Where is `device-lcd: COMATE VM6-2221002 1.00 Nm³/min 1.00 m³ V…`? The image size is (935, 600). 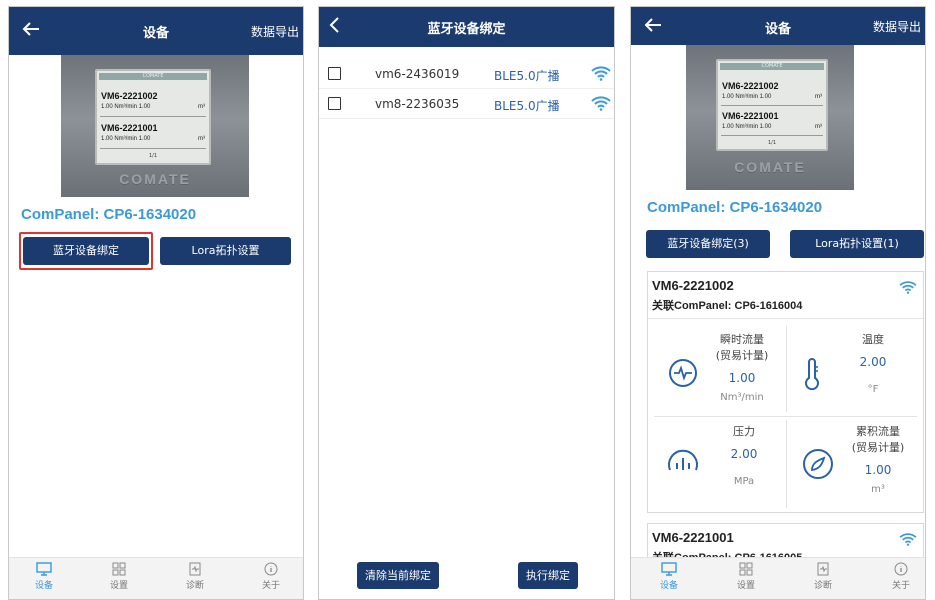
device-lcd: COMATE VM6-2221002 1.00 Nm³/min 1.00 m³ V… is located at coordinates (772, 105).